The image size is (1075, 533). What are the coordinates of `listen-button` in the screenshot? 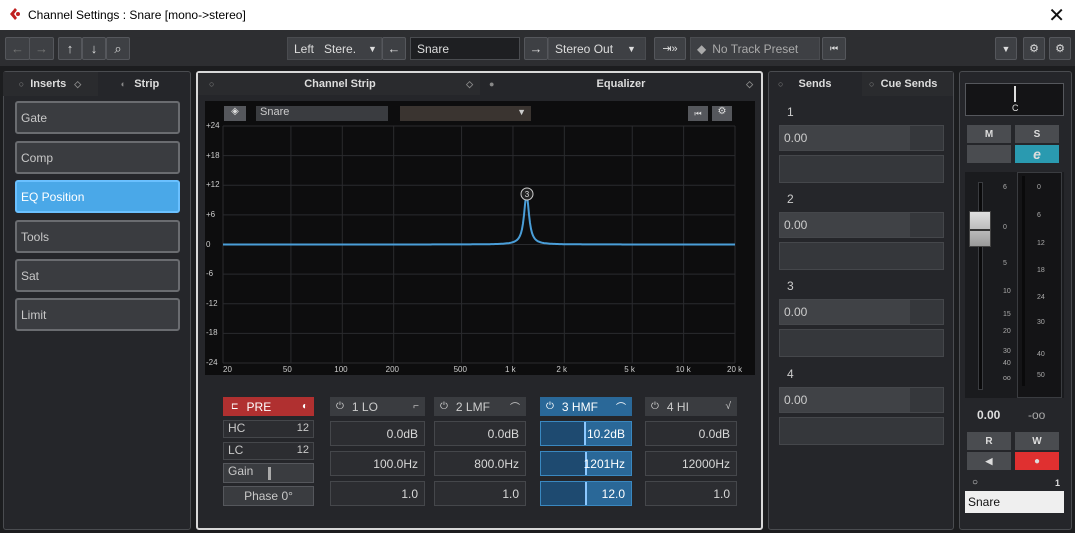 It's located at (989, 154).